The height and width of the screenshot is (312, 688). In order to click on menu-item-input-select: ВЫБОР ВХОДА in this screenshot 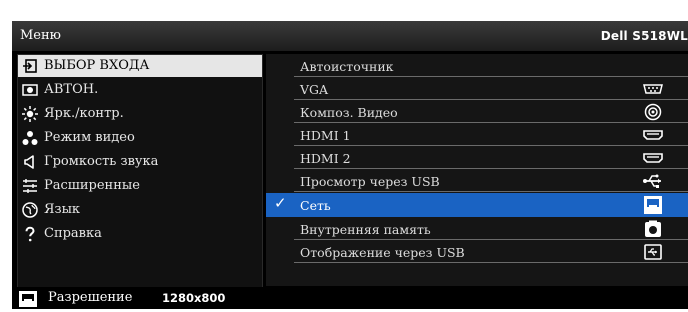, I will do `click(140, 66)`.